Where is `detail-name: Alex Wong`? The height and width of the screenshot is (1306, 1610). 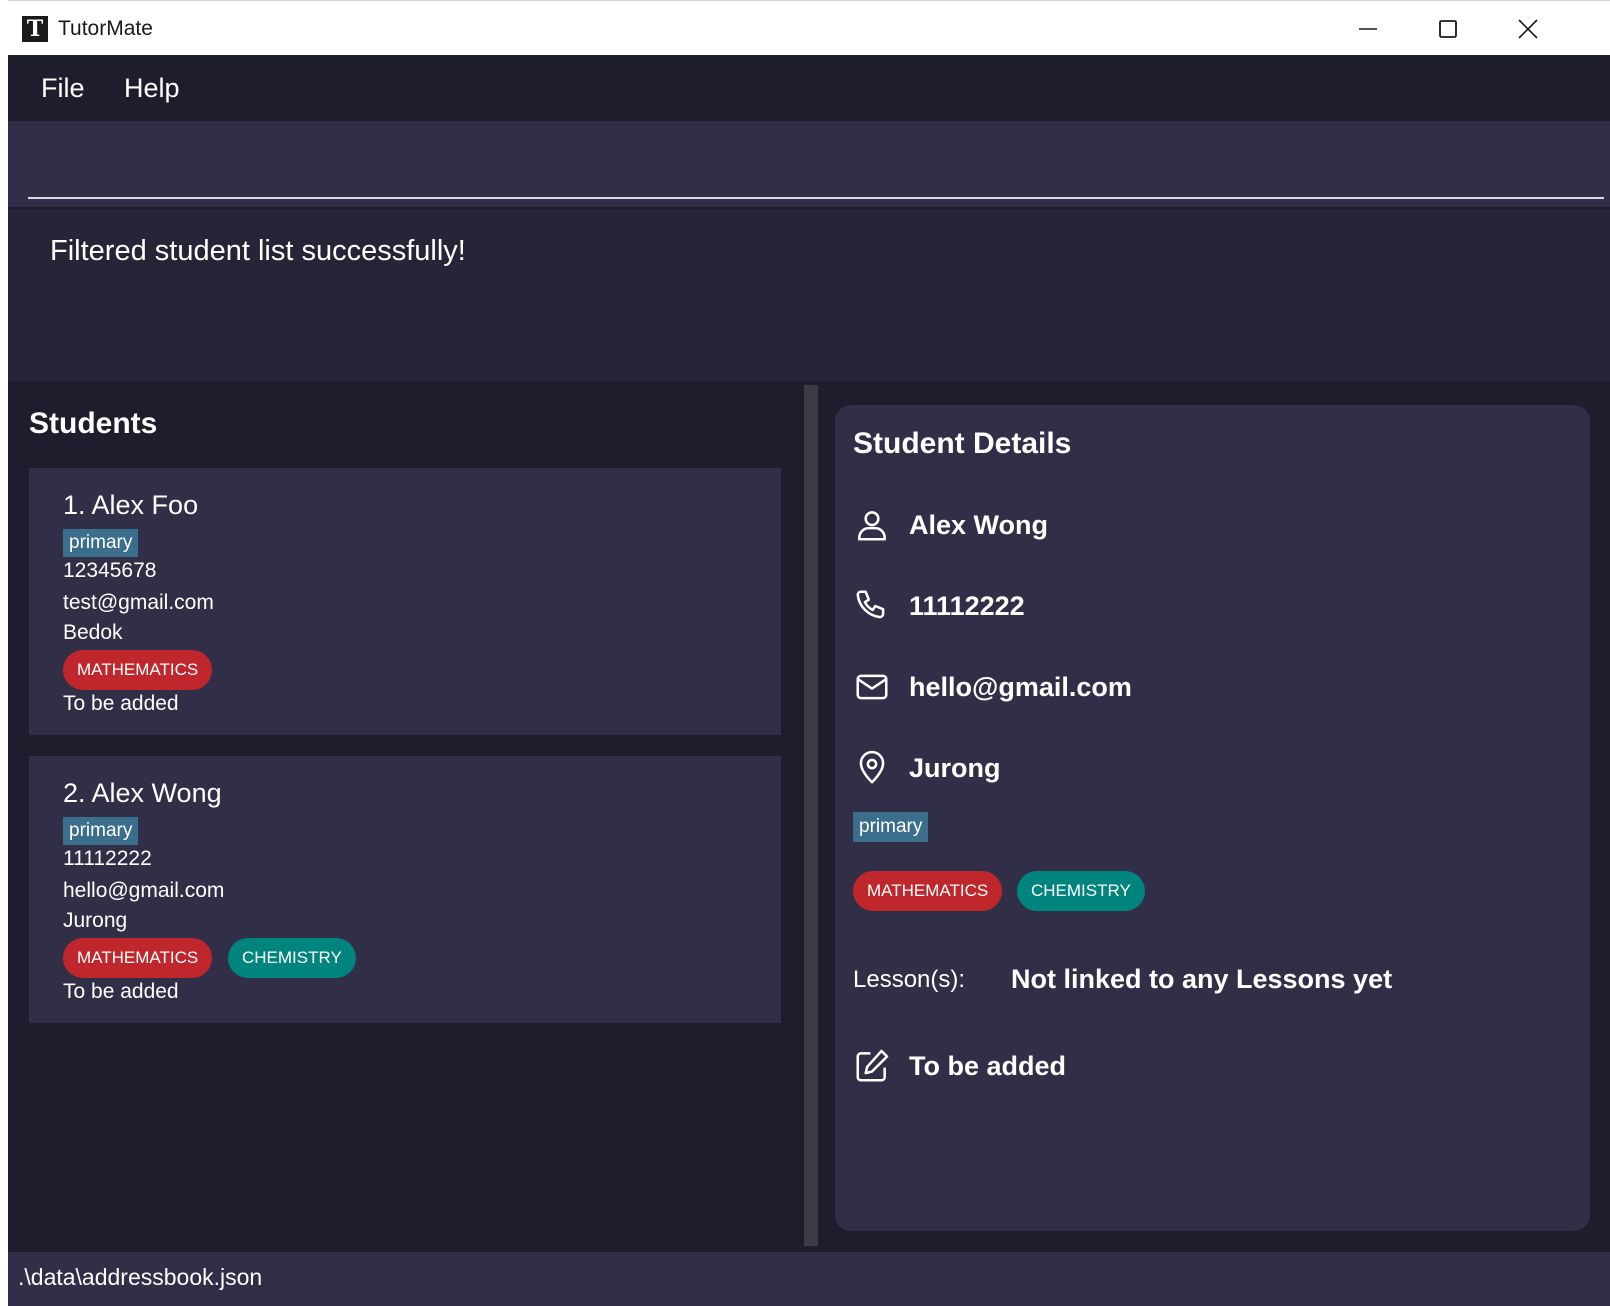 detail-name: Alex Wong is located at coordinates (979, 524).